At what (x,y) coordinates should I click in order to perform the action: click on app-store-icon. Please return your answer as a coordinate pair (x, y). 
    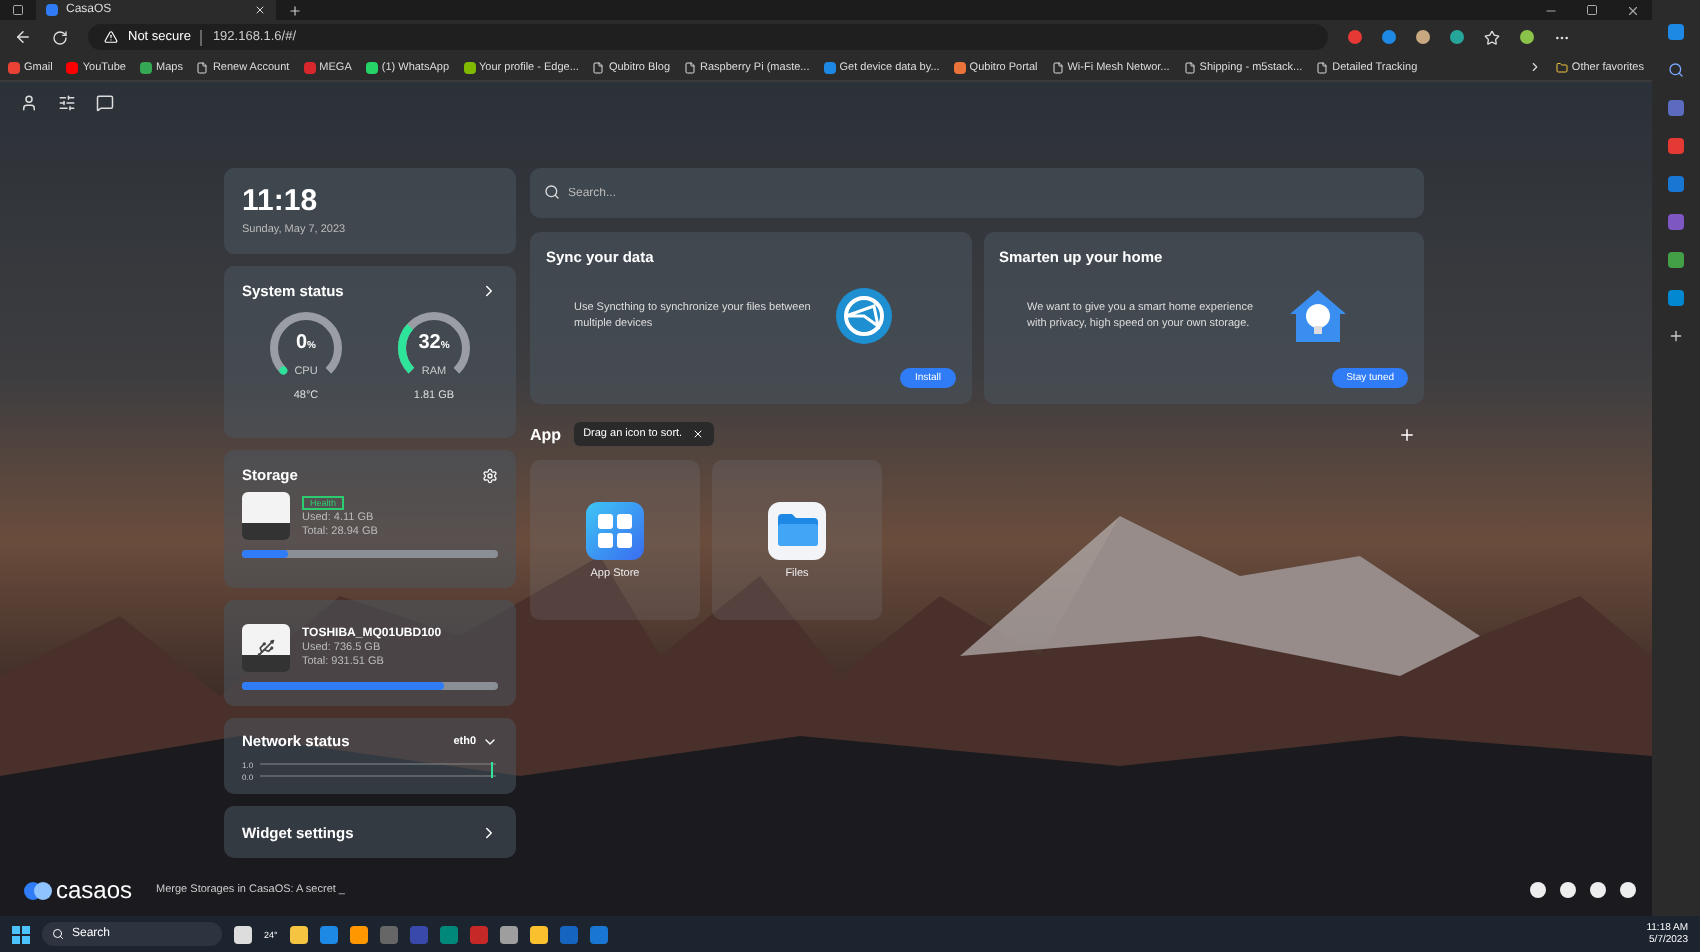
    Looking at the image, I should click on (615, 530).